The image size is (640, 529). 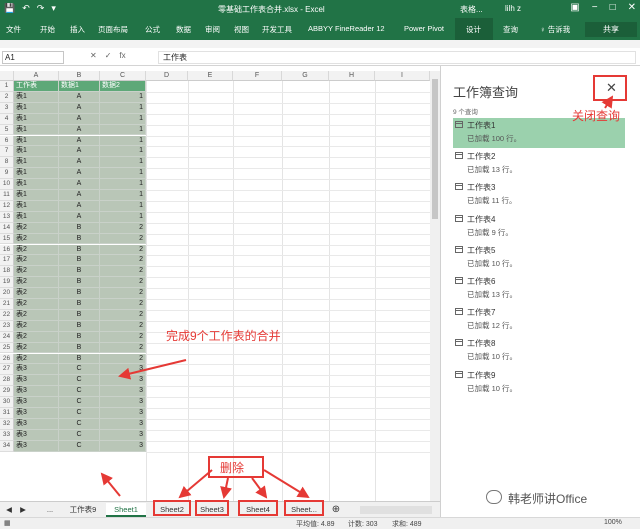 I want to click on column-header-C: C, so click(x=123, y=76).